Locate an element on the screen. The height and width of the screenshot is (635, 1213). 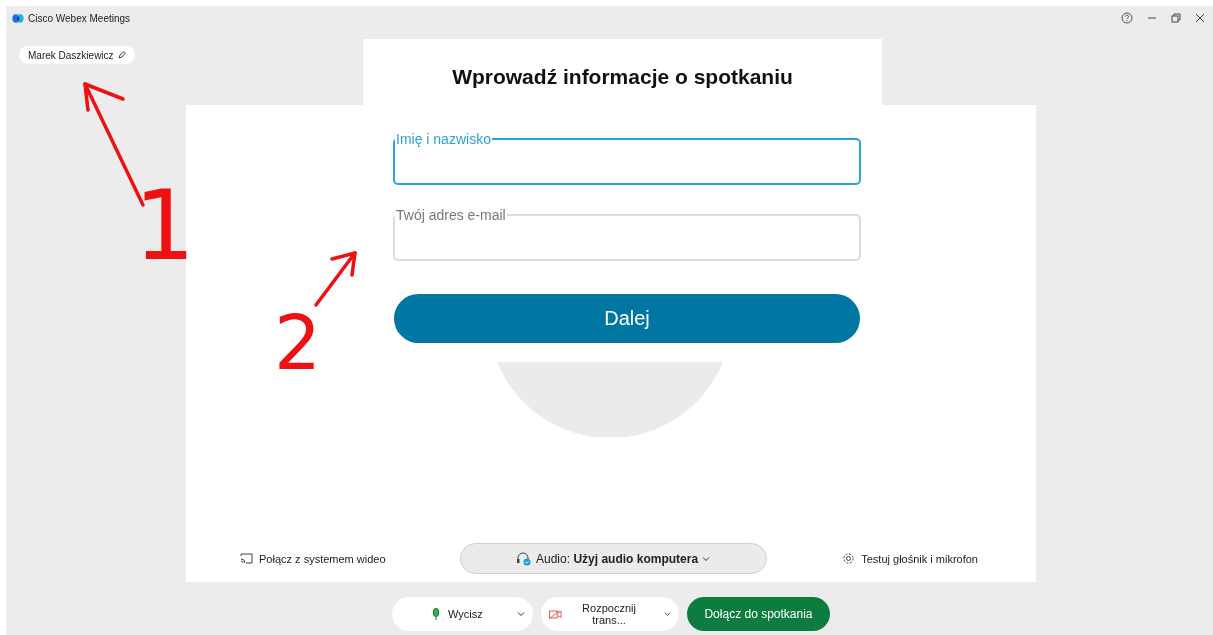
dialog-title: Wprowadź informacje o spotkaniu is located at coordinates (622, 76).